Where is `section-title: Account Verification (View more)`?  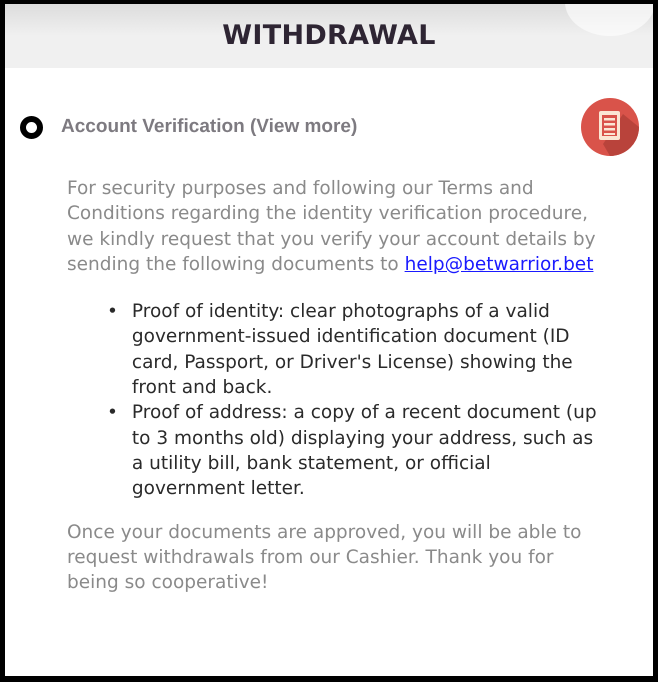
section-title: Account Verification (View more) is located at coordinates (321, 127).